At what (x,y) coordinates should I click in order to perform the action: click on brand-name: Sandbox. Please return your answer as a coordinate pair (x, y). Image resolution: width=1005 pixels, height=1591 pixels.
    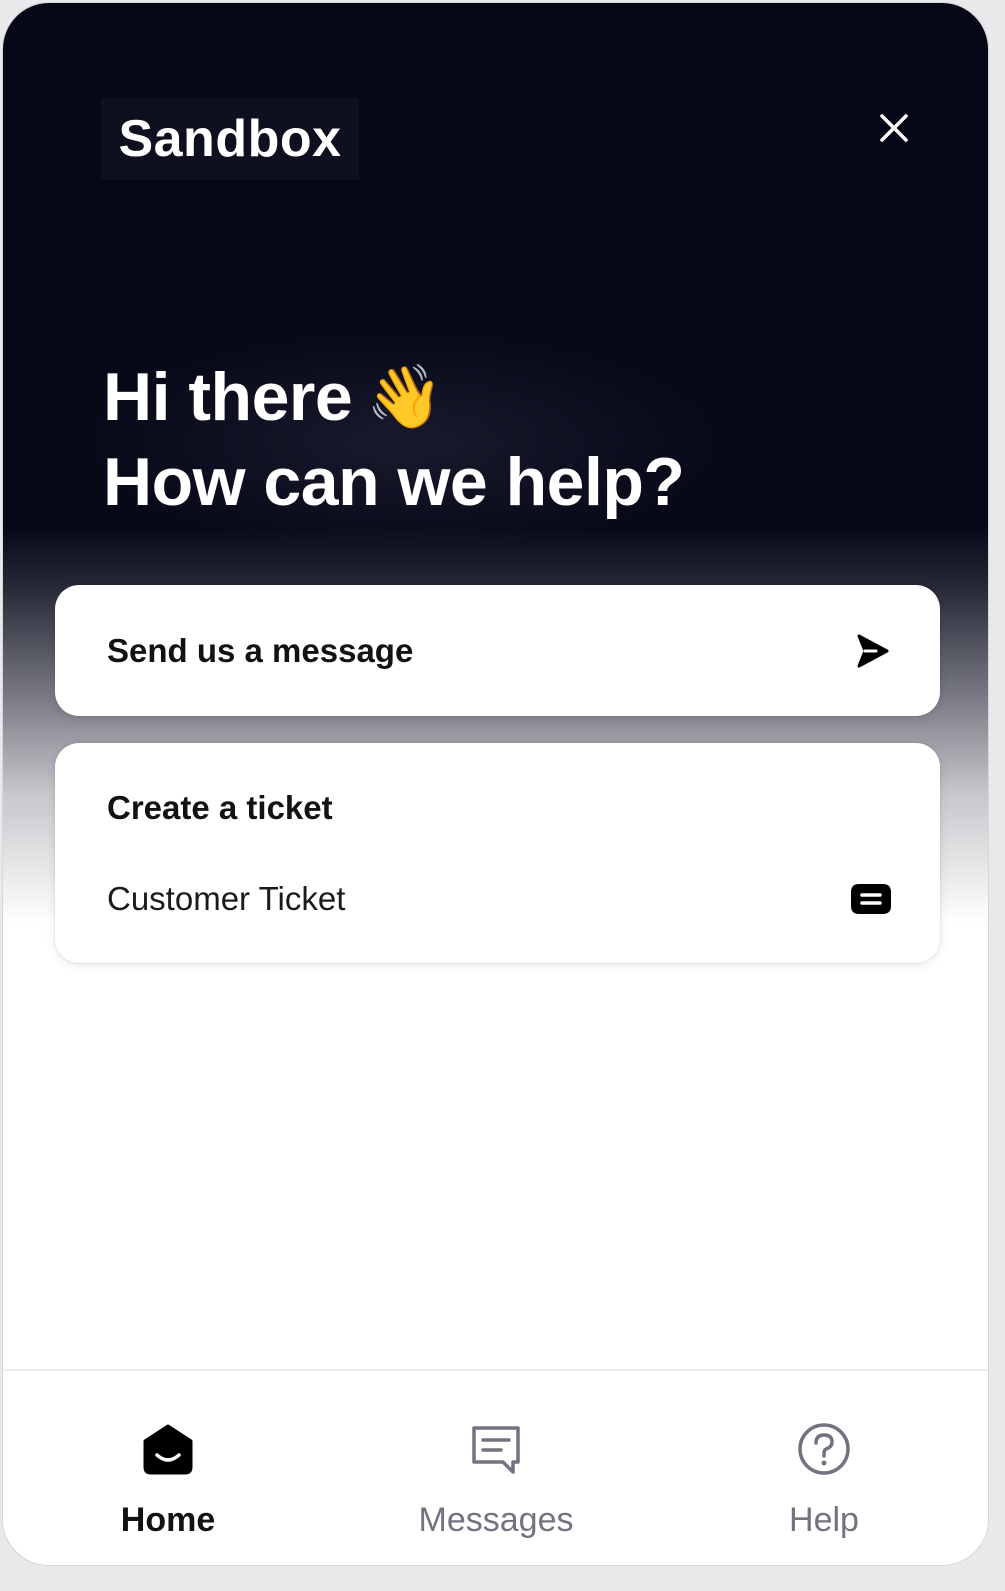
    Looking at the image, I should click on (230, 139).